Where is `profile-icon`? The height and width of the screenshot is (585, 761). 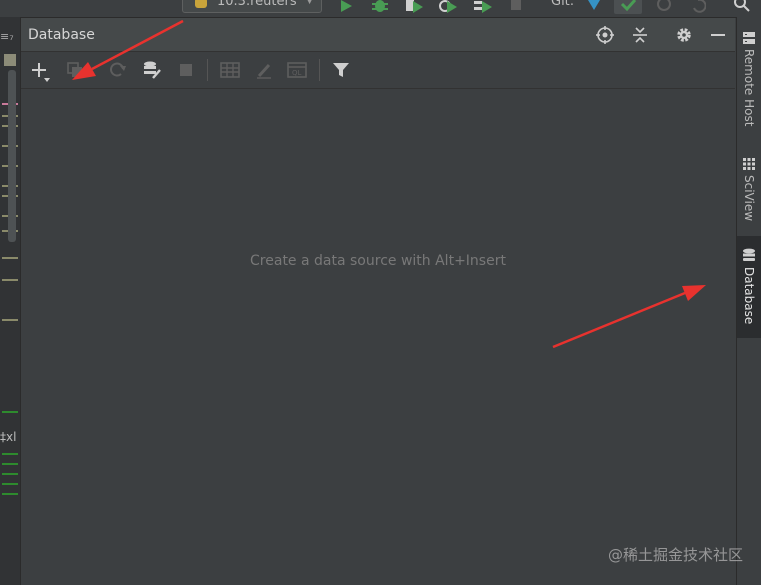
profile-icon is located at coordinates (448, 7).